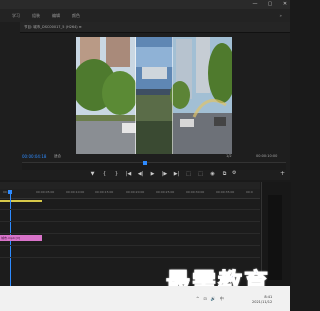  I want to click on zoom-fit-select: 适合, so click(57, 156).